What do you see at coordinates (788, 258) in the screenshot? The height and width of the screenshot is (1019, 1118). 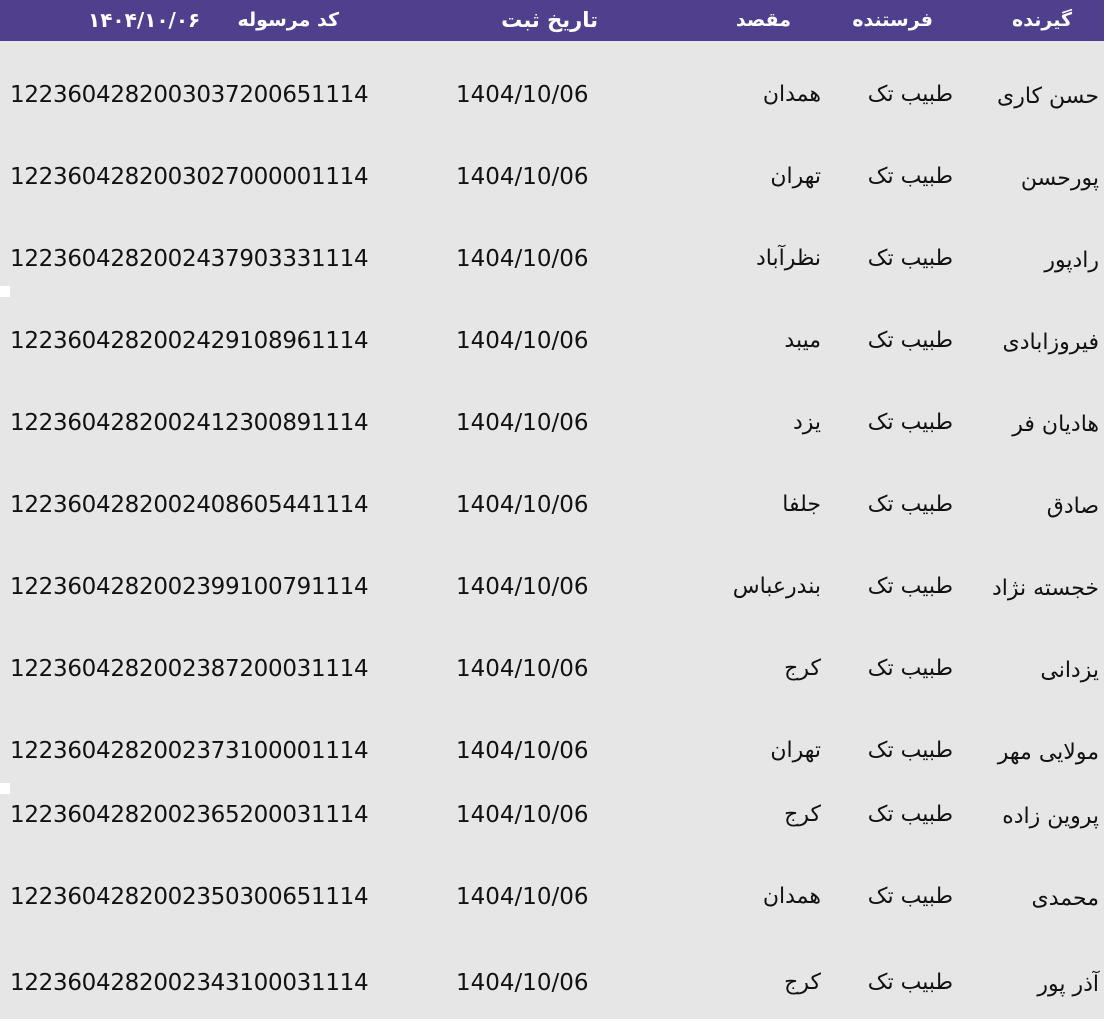 I see `destination-cell: نظرآباد` at bounding box center [788, 258].